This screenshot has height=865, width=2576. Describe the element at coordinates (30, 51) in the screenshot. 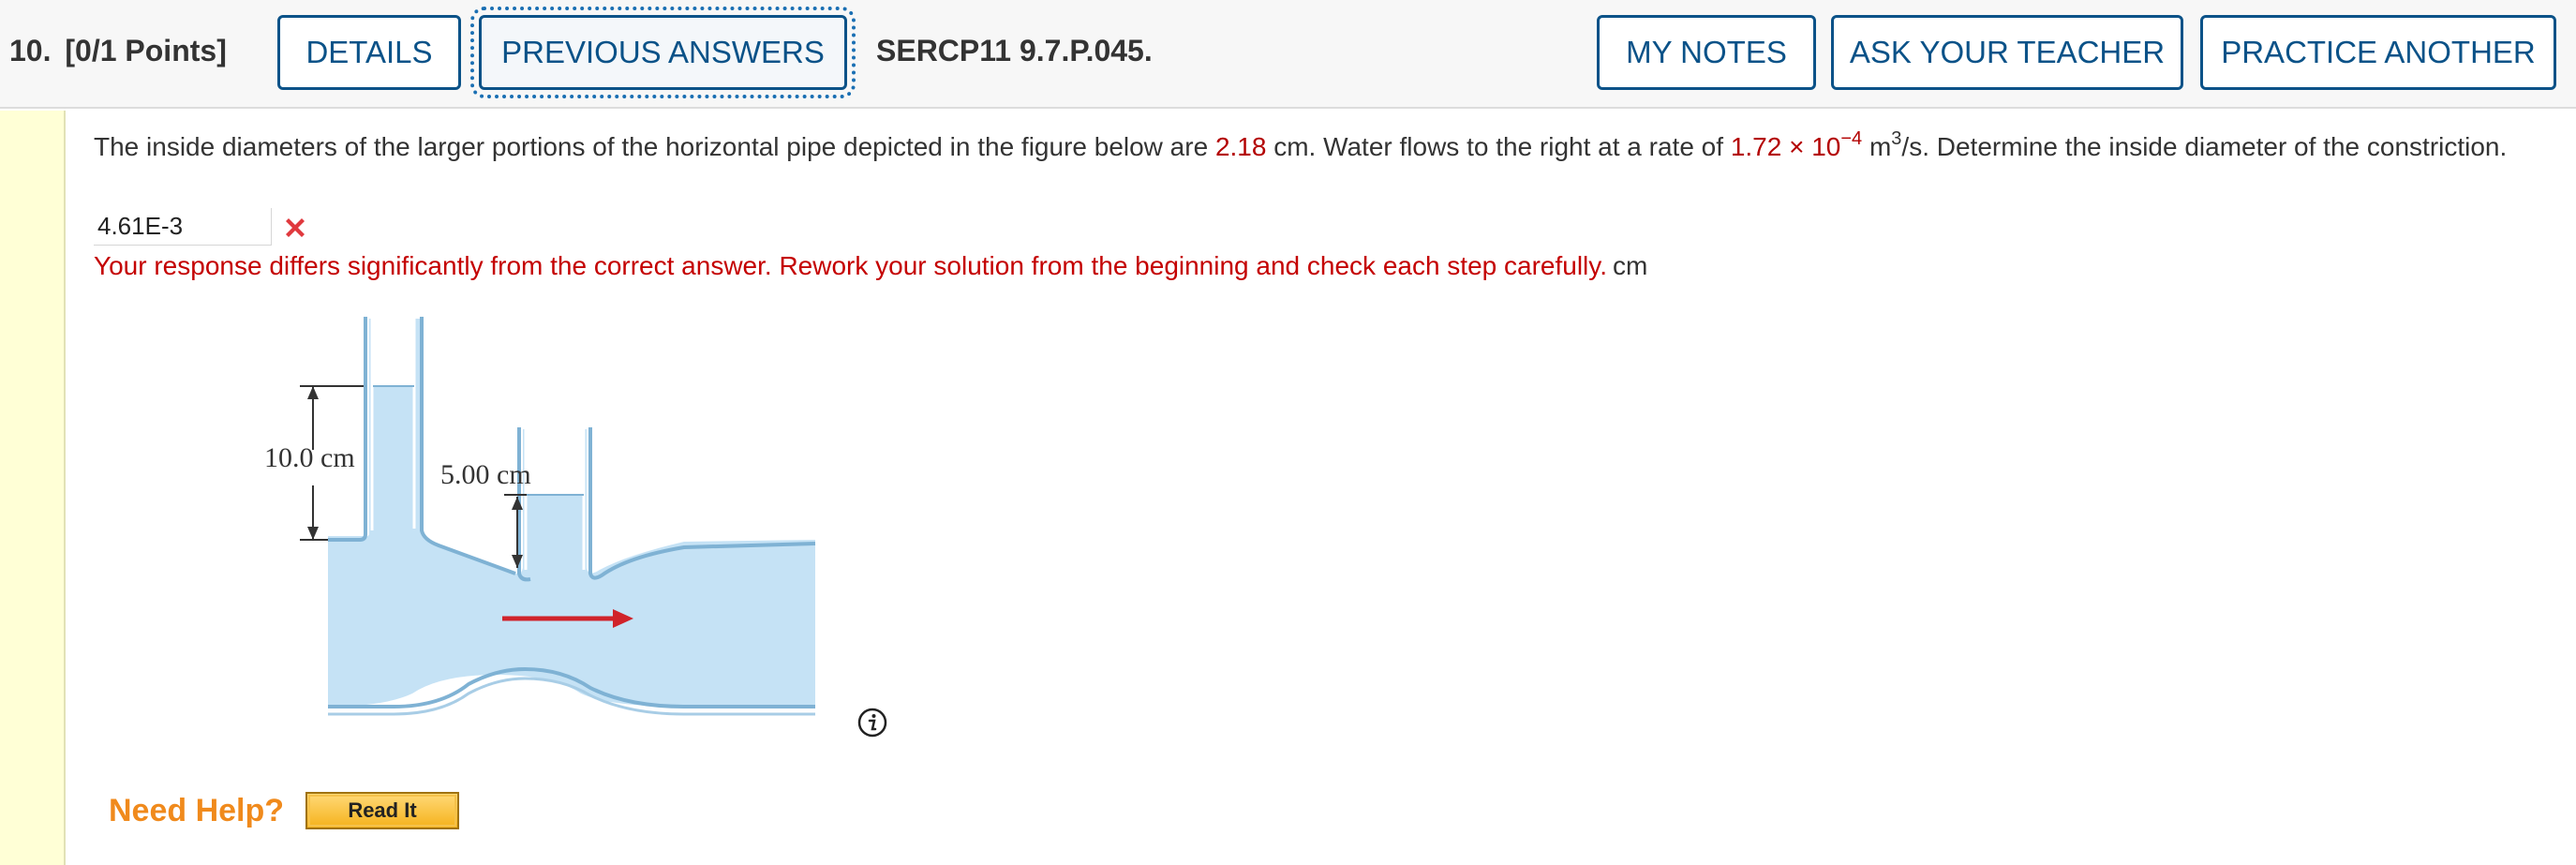

I see `question-number-label: 10.` at that location.